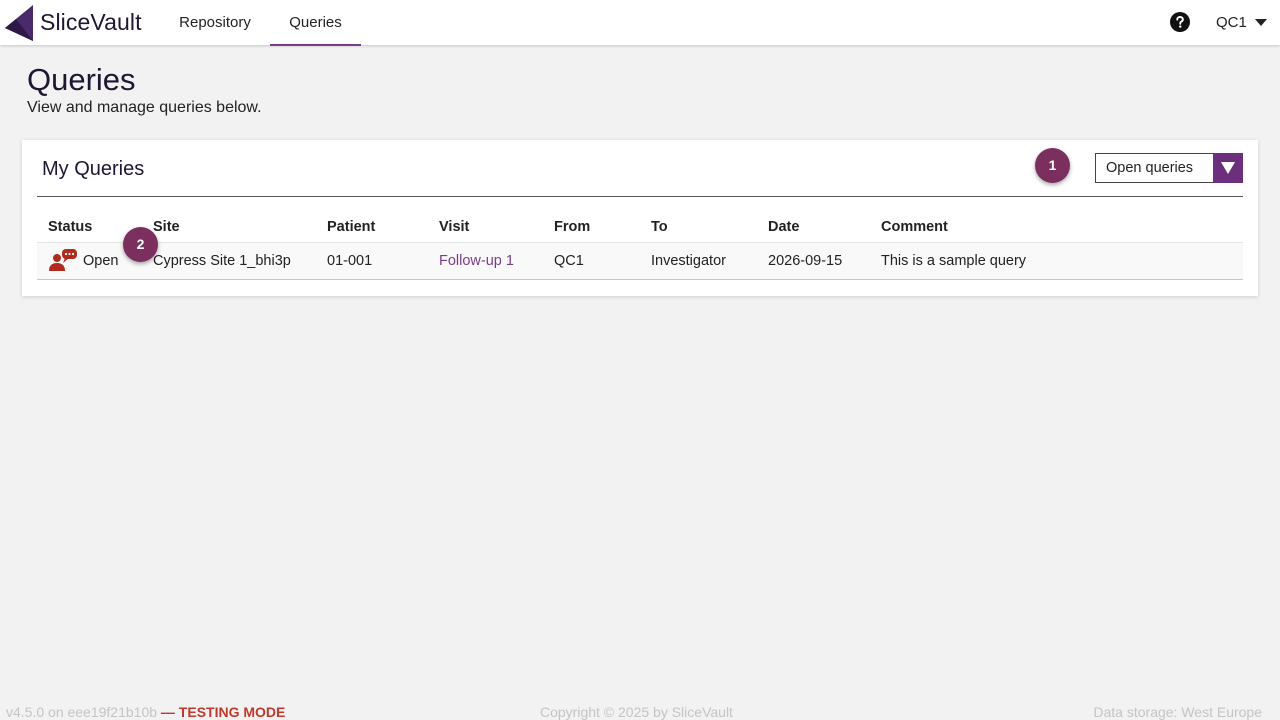  I want to click on query-filter-select: Open queries, so click(1169, 168).